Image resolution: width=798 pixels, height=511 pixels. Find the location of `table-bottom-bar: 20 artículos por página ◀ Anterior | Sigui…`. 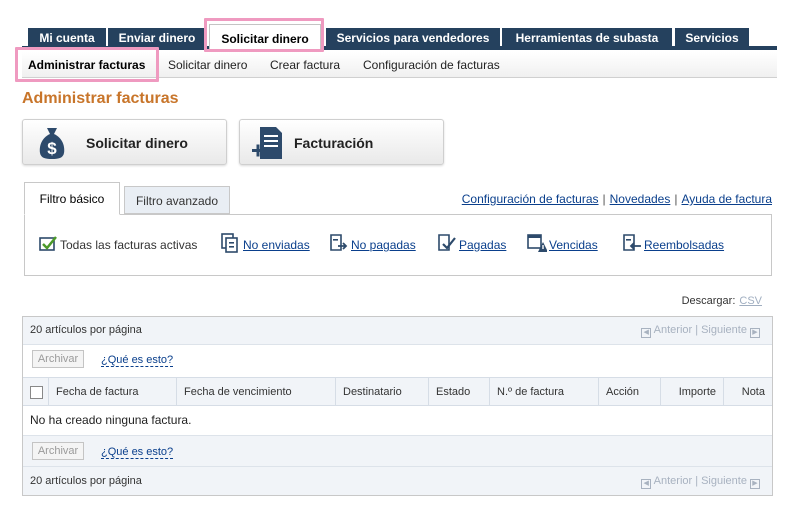

table-bottom-bar: 20 artículos por página ◀ Anterior | Sigui… is located at coordinates (397, 481).